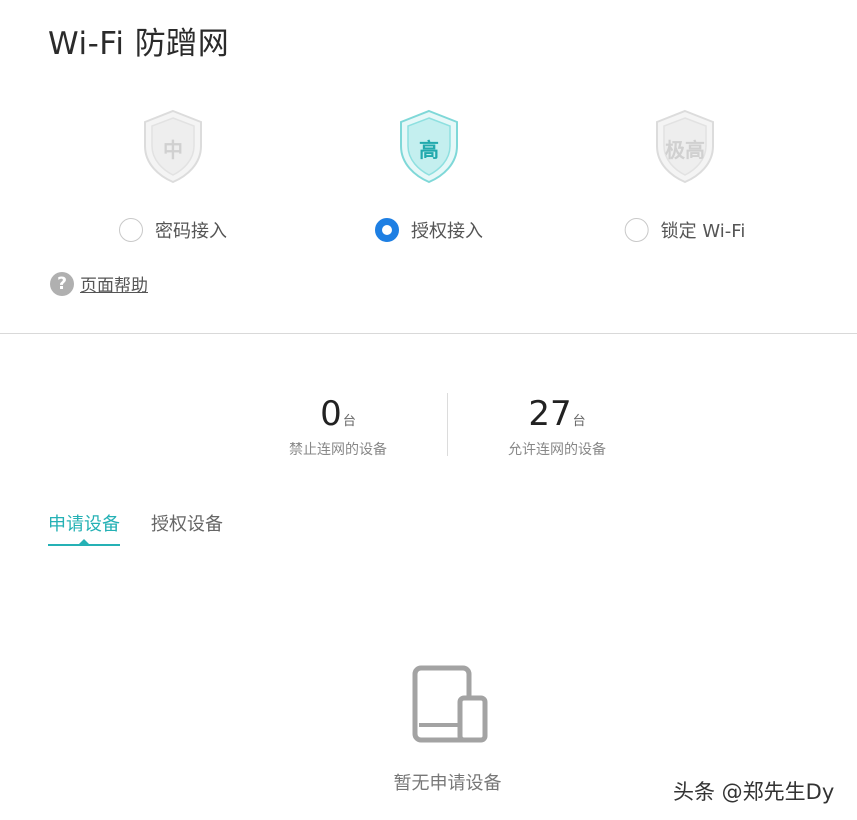 The height and width of the screenshot is (820, 857). Describe the element at coordinates (338, 450) in the screenshot. I see `stat-label: 禁止连网的设备` at that location.